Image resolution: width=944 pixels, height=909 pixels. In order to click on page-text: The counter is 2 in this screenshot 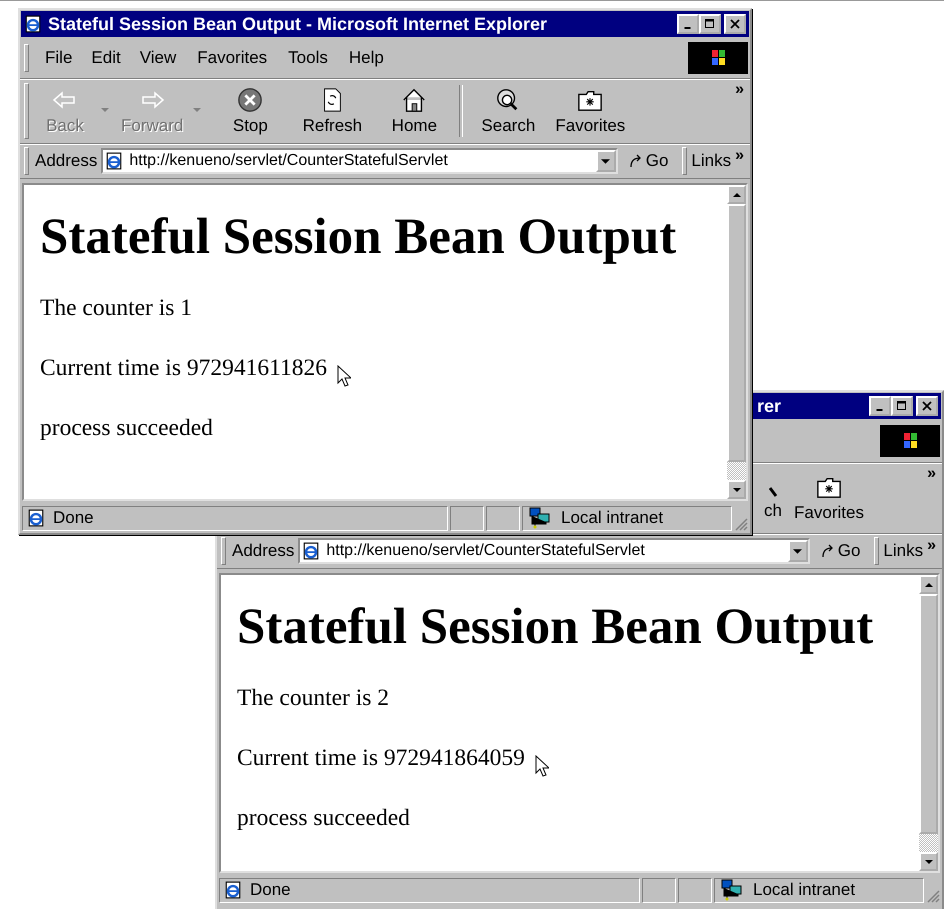, I will do `click(313, 698)`.